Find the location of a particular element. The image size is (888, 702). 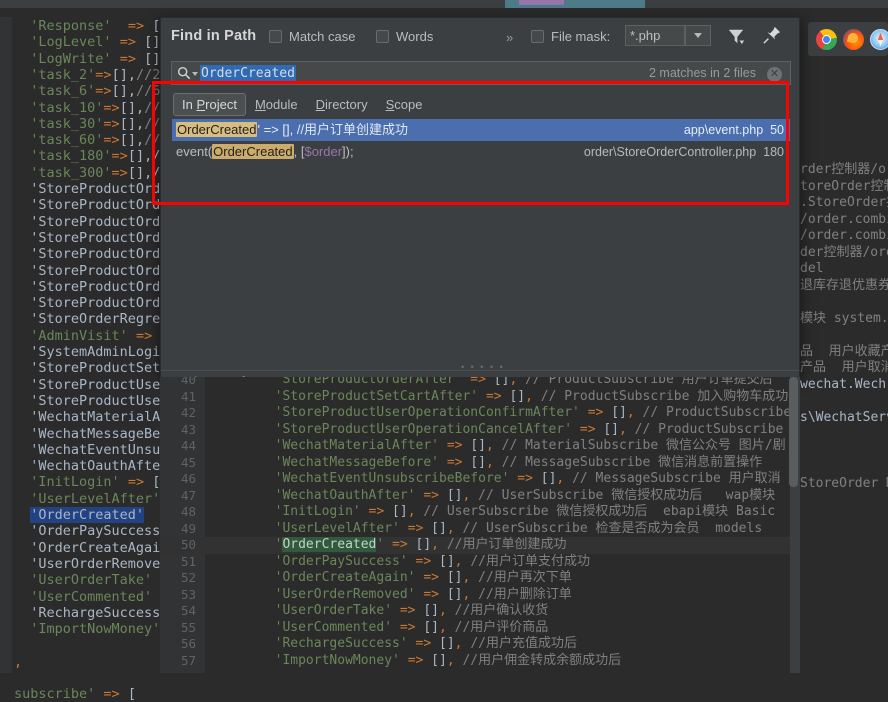

editor-code-line: 'SystemAdminLogin is located at coordinates (91, 352).